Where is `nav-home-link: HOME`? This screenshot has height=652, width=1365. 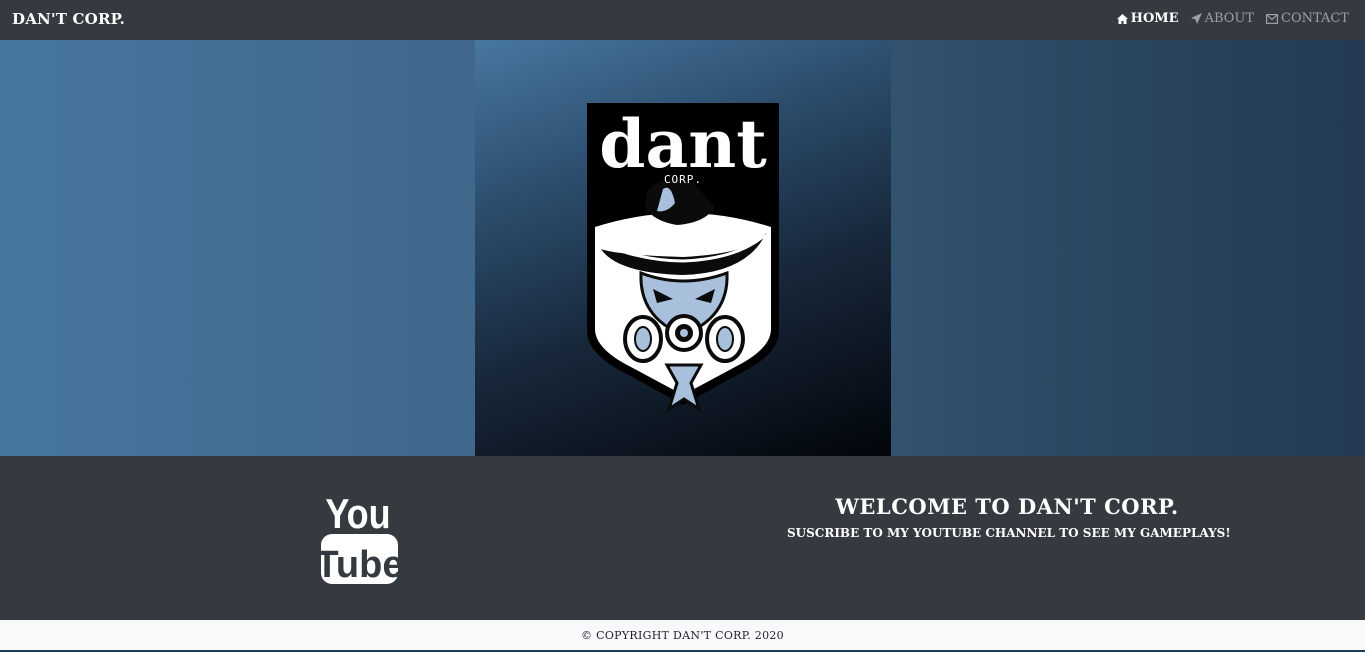 nav-home-link: HOME is located at coordinates (1147, 18).